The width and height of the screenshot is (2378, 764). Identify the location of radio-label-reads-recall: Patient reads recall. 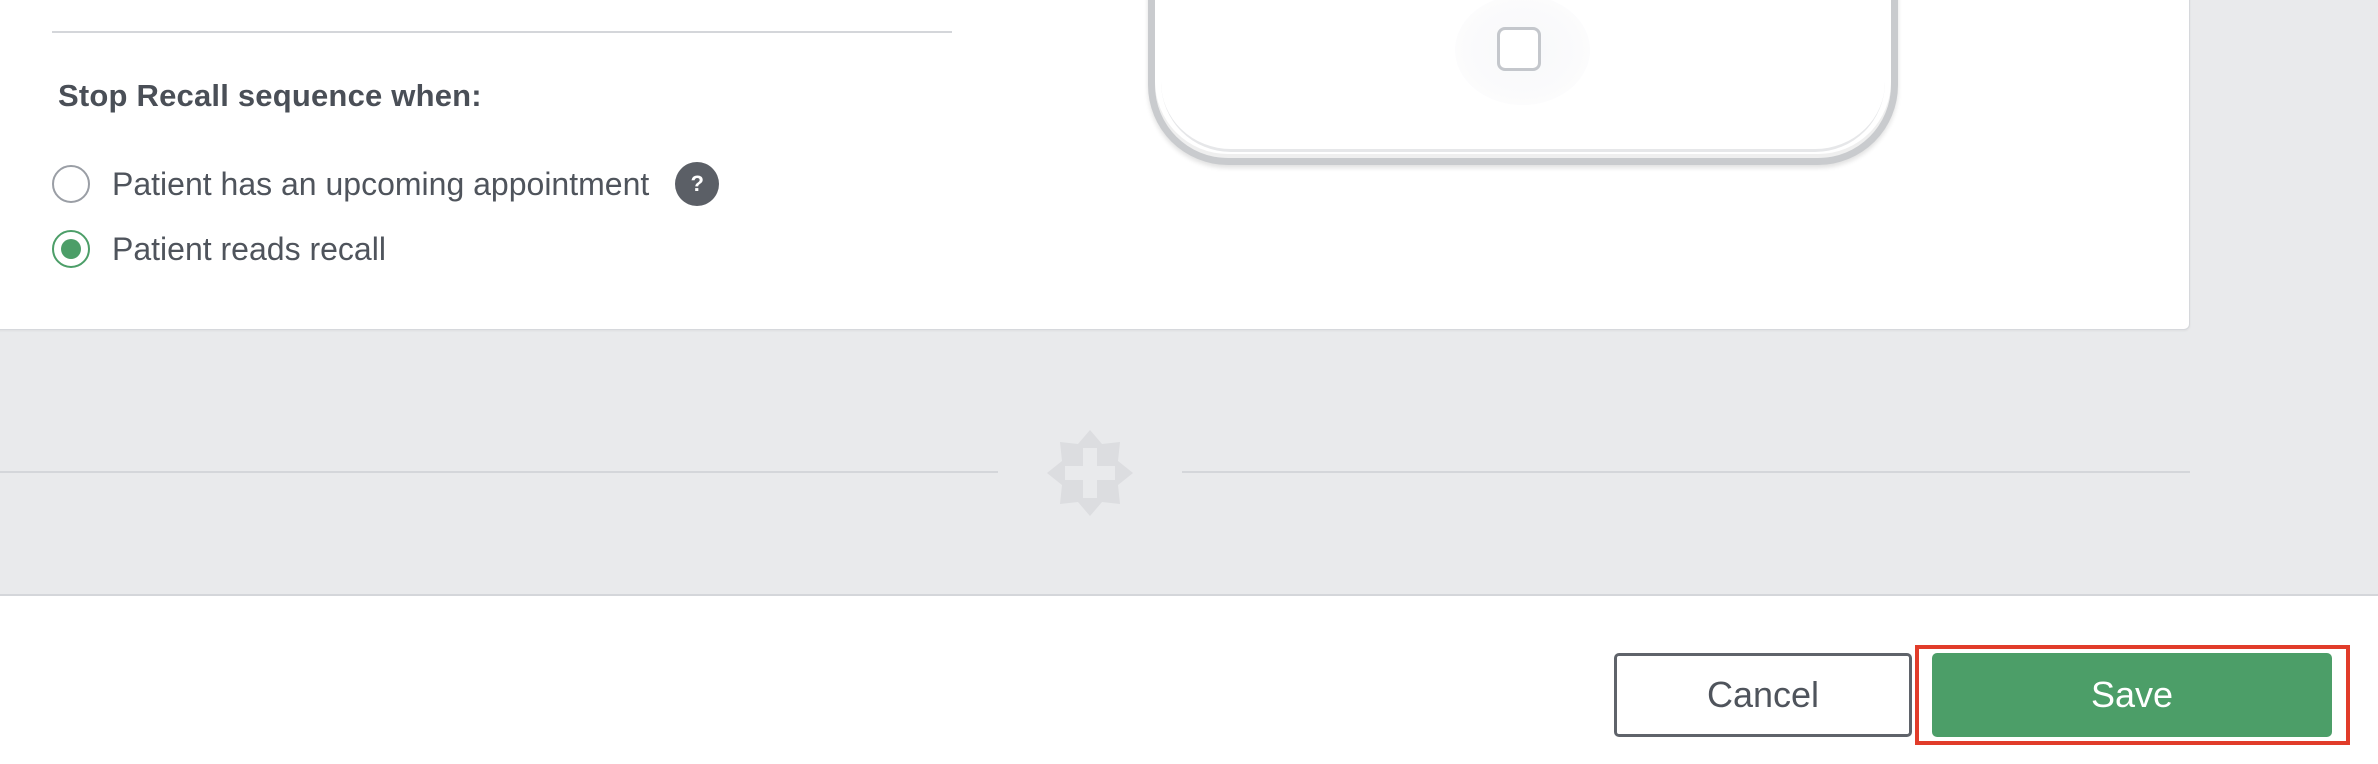
(249, 248).